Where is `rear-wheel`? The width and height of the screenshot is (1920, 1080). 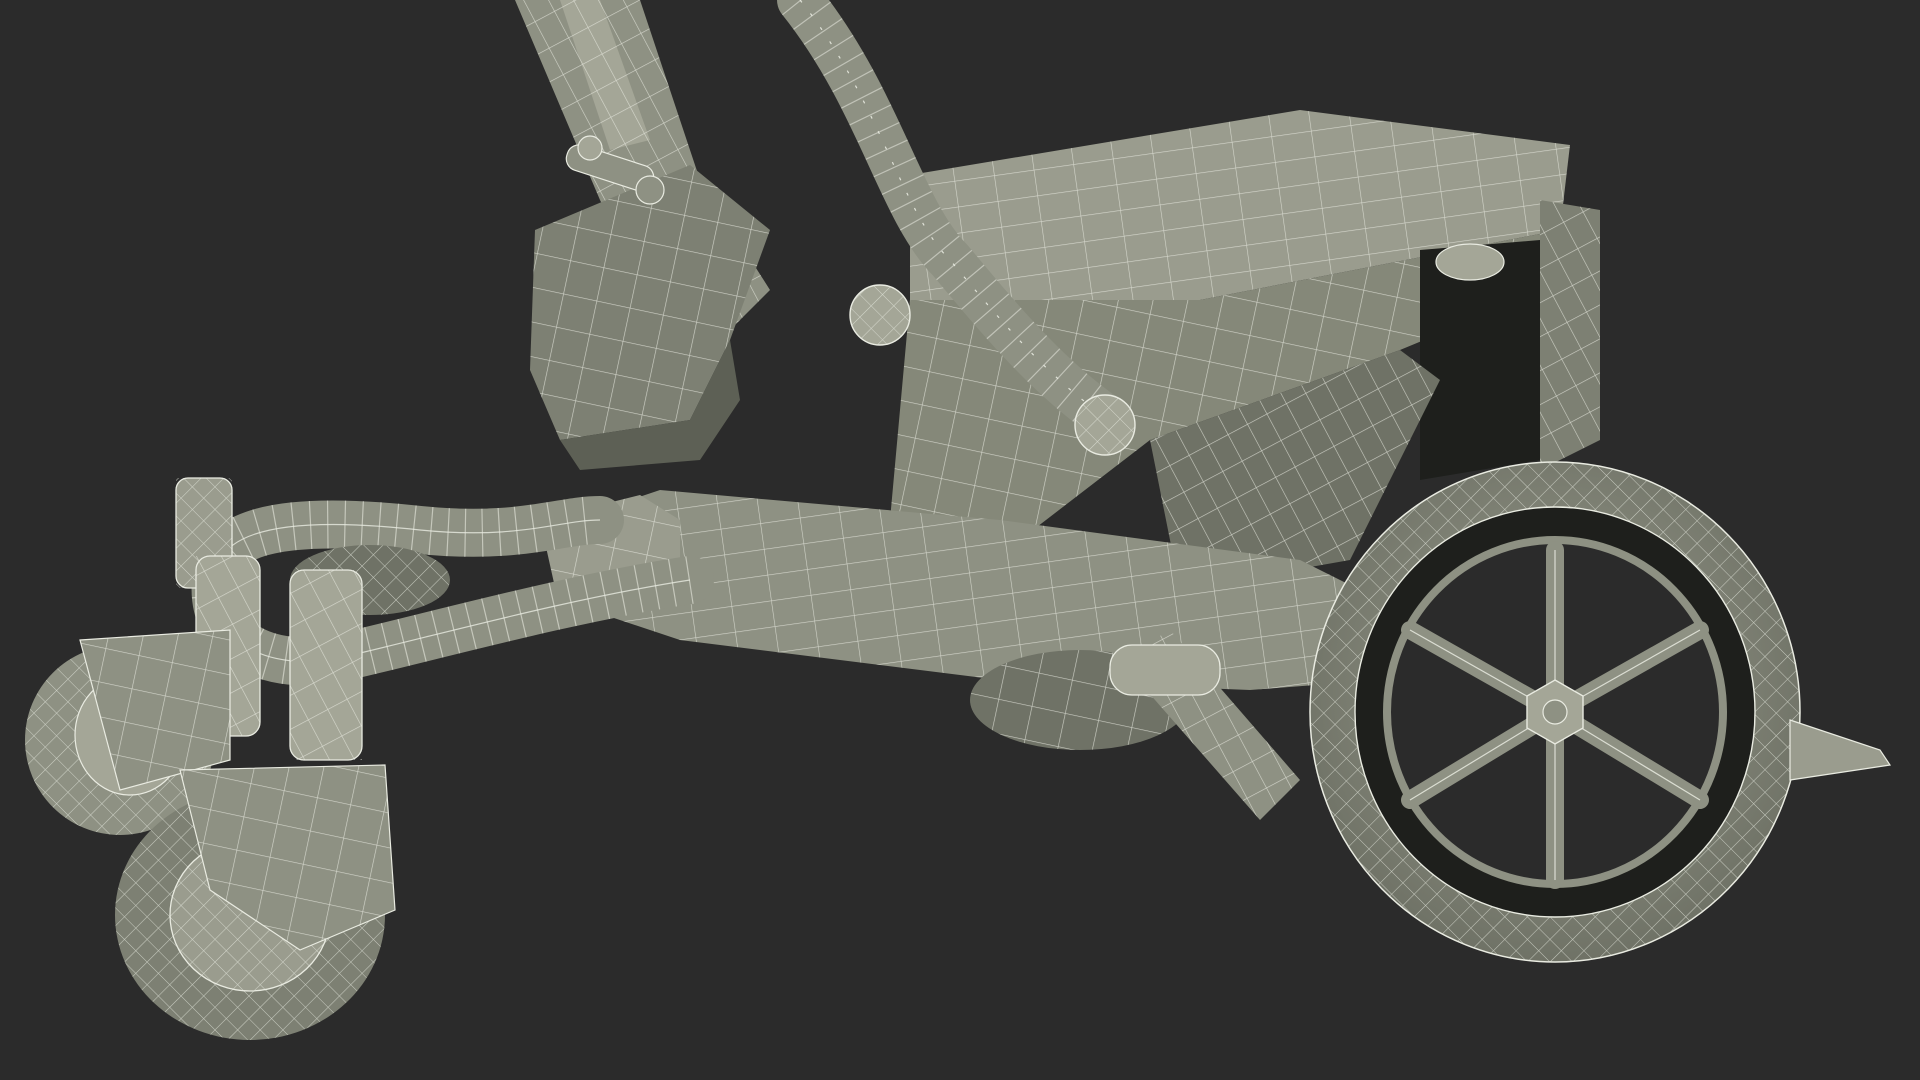
rear-wheel is located at coordinates (1555, 712).